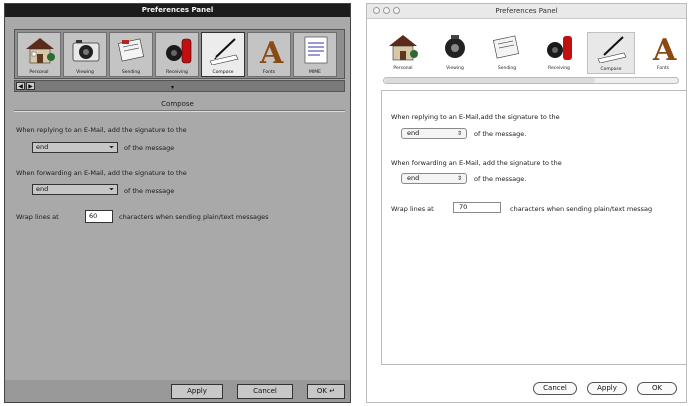 Image resolution: width=689 pixels, height=406 pixels. I want to click on toolbar-scroller: ◀ ▶, so click(179, 86).